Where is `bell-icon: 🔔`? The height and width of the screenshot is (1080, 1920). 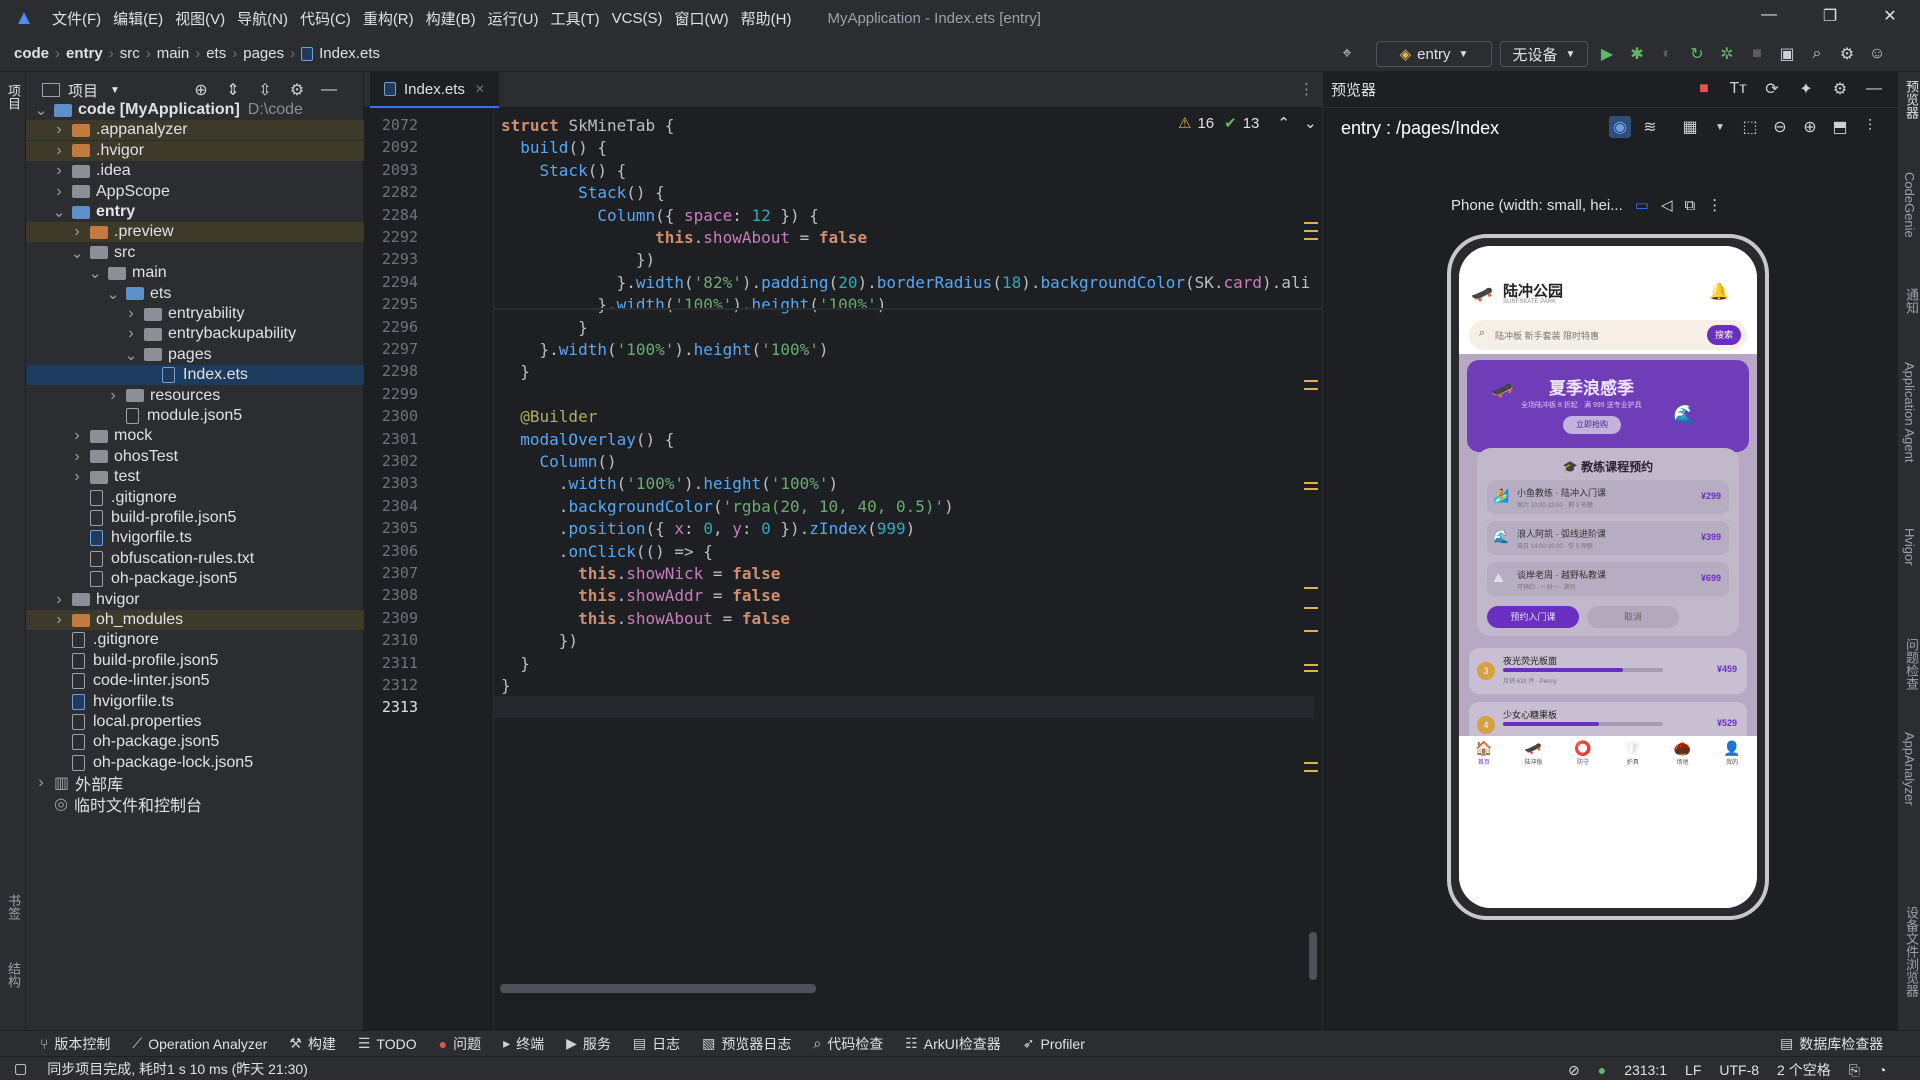
bell-icon: 🔔 is located at coordinates (1719, 292).